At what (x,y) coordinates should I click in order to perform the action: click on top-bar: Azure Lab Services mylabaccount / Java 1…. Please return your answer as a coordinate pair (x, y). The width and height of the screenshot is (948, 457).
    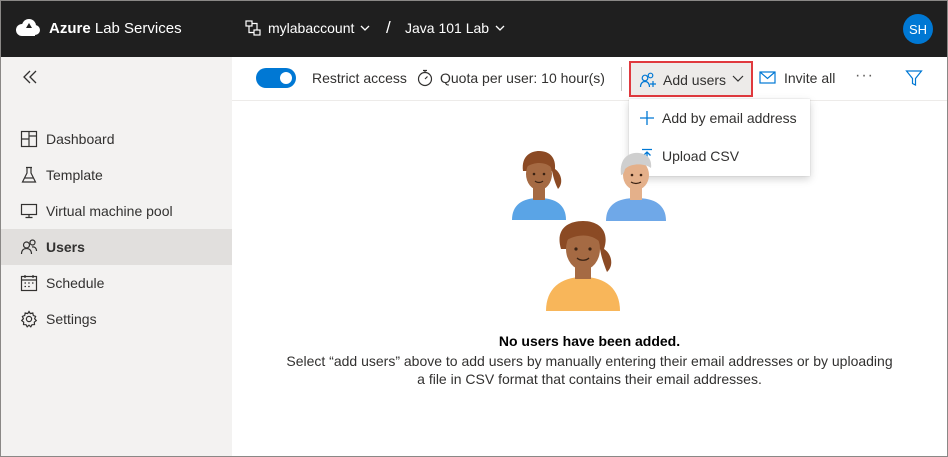
    Looking at the image, I should click on (474, 29).